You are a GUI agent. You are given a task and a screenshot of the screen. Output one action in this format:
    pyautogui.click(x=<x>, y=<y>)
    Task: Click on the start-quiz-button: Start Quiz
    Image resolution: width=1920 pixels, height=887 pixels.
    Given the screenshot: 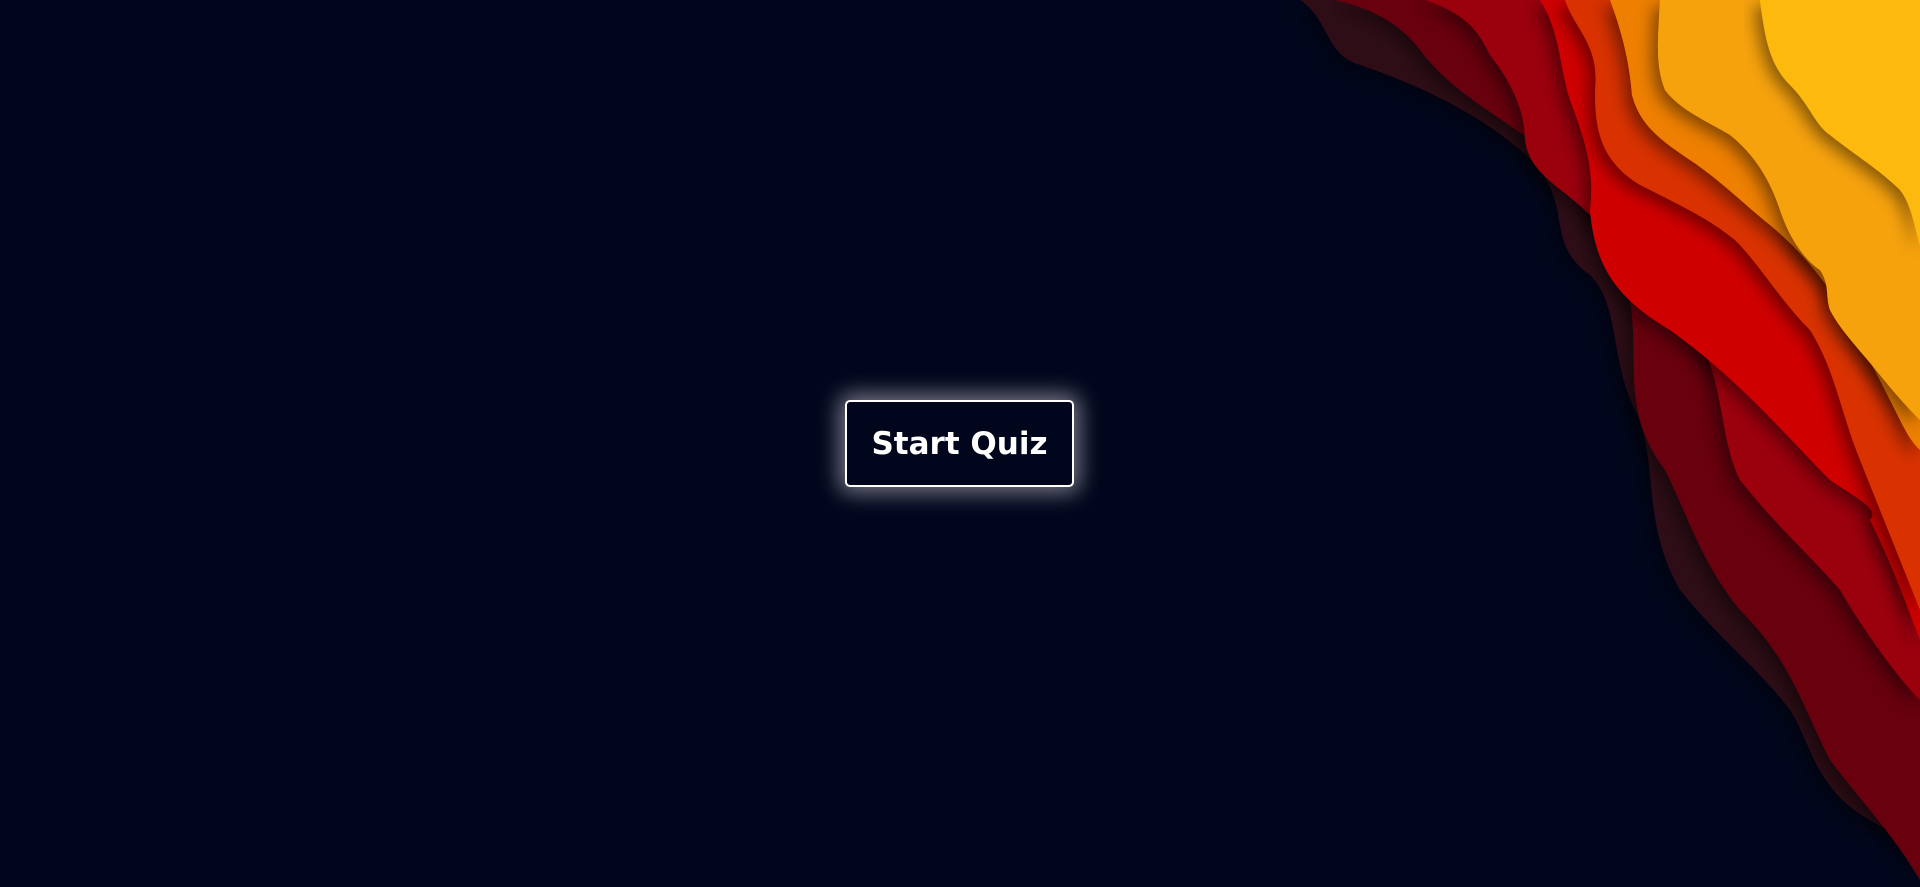 What is the action you would take?
    pyautogui.click(x=959, y=443)
    